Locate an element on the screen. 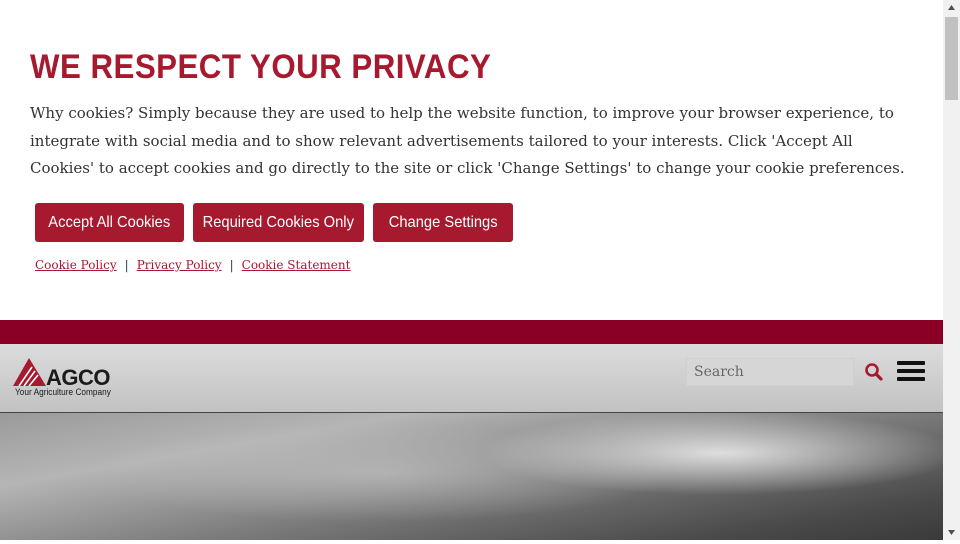  required-cookies-only-button: Required Cookies Only is located at coordinates (278, 222).